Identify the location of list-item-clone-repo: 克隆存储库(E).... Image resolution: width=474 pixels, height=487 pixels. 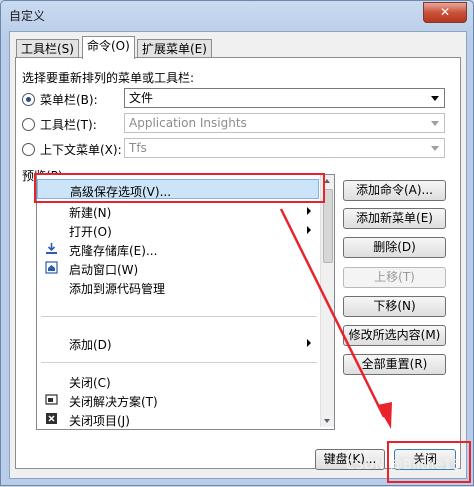
(178, 249).